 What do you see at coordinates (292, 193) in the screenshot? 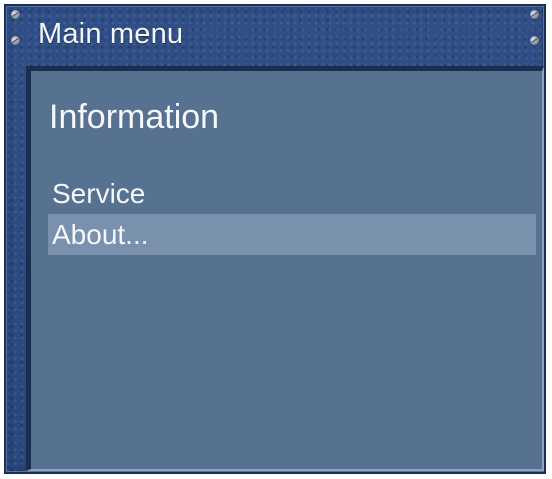
I see `menu-item-service: Service` at bounding box center [292, 193].